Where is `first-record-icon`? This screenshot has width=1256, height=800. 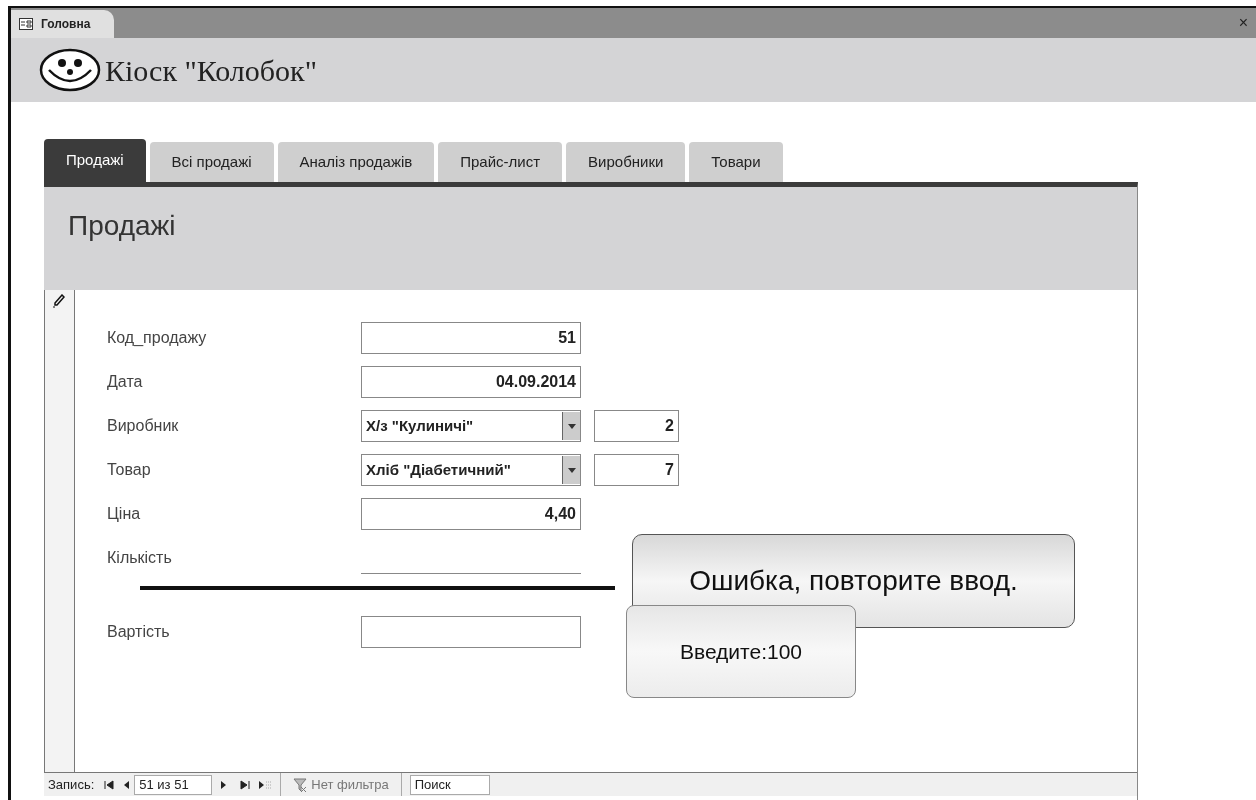
first-record-icon is located at coordinates (109, 784).